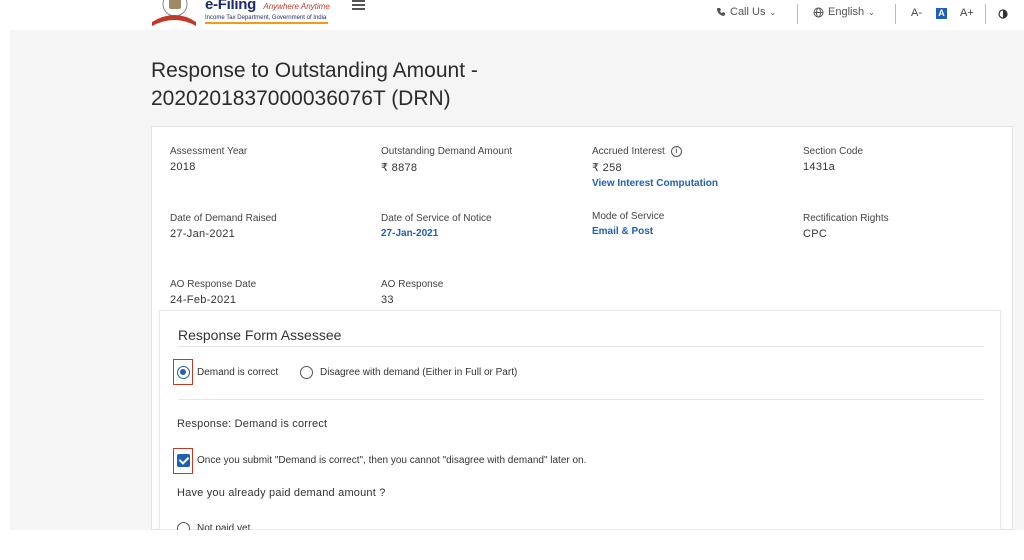 The width and height of the screenshot is (1024, 560). What do you see at coordinates (213, 292) in the screenshot?
I see `ao-response-date-field: AO Response Date 24-Feb-2021` at bounding box center [213, 292].